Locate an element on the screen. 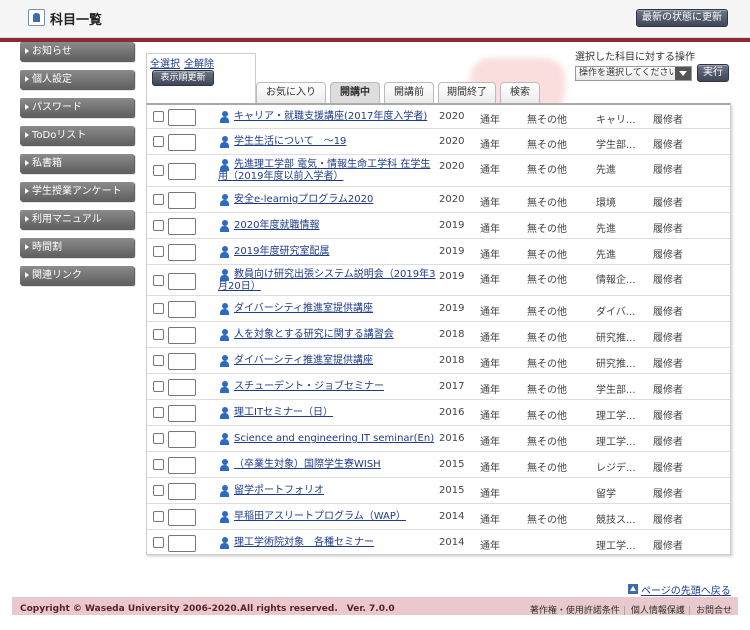 The image size is (750, 630). execute-button: 実行 is located at coordinates (713, 73).